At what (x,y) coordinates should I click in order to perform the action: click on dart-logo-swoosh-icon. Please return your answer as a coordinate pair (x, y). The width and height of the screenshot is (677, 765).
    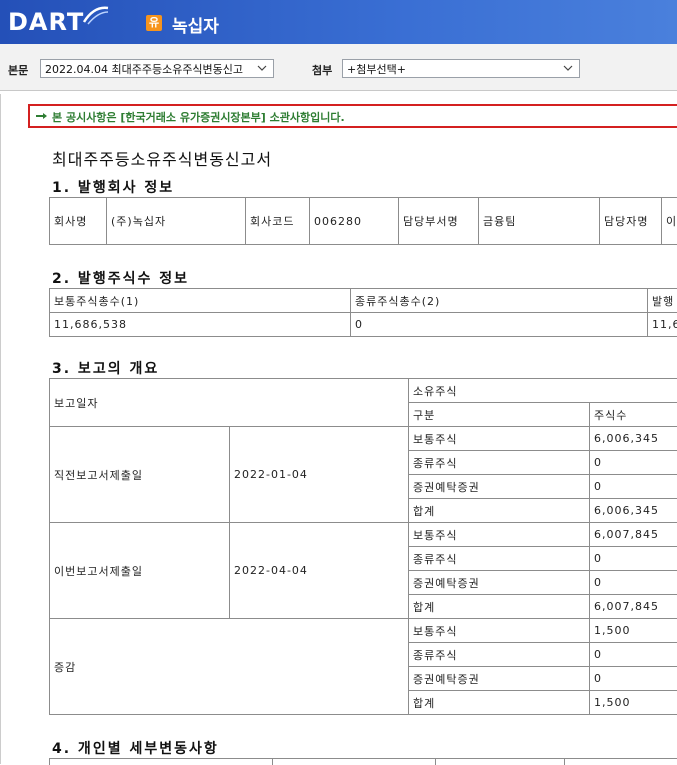
    Looking at the image, I should click on (95, 16).